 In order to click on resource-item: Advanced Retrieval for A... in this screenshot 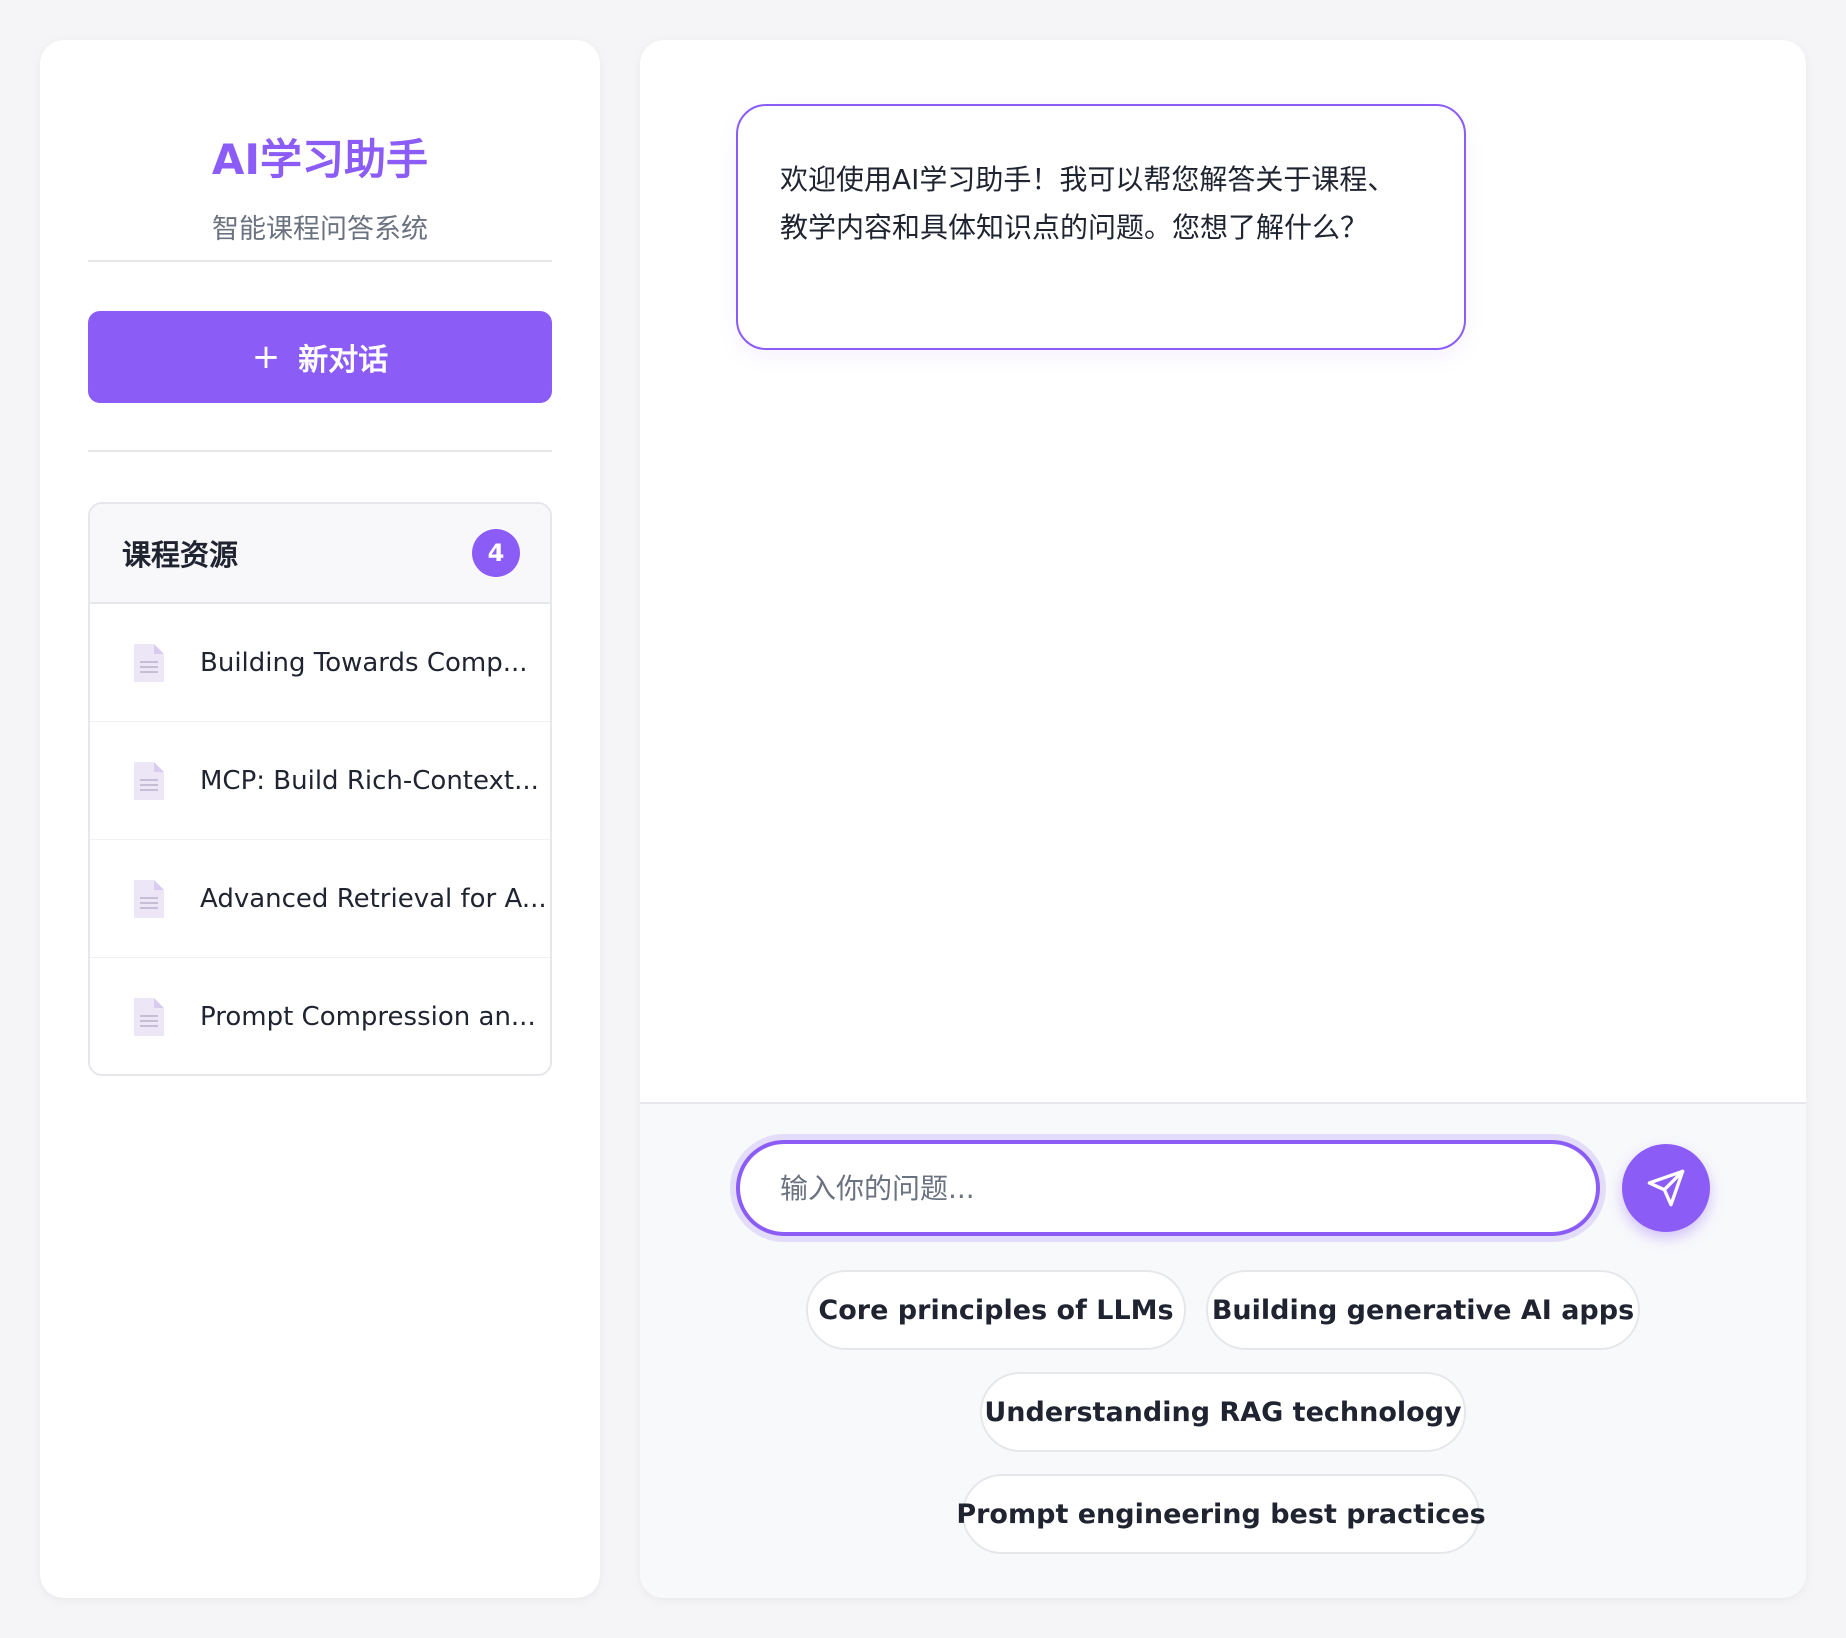, I will do `click(320, 899)`.